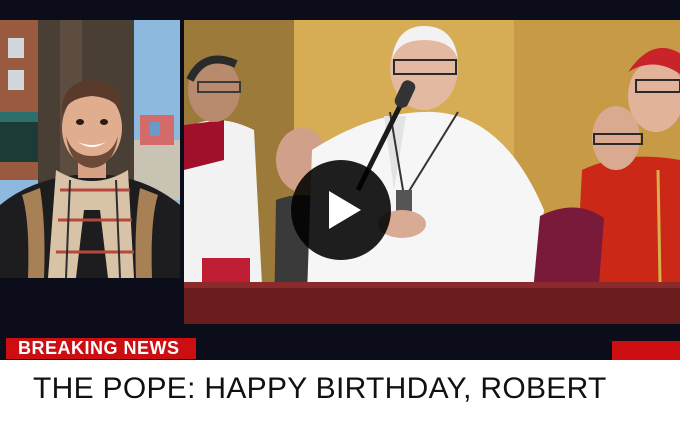 The image size is (680, 425). What do you see at coordinates (101, 348) in the screenshot?
I see `breaking-news-tag: BREAKING NEWS` at bounding box center [101, 348].